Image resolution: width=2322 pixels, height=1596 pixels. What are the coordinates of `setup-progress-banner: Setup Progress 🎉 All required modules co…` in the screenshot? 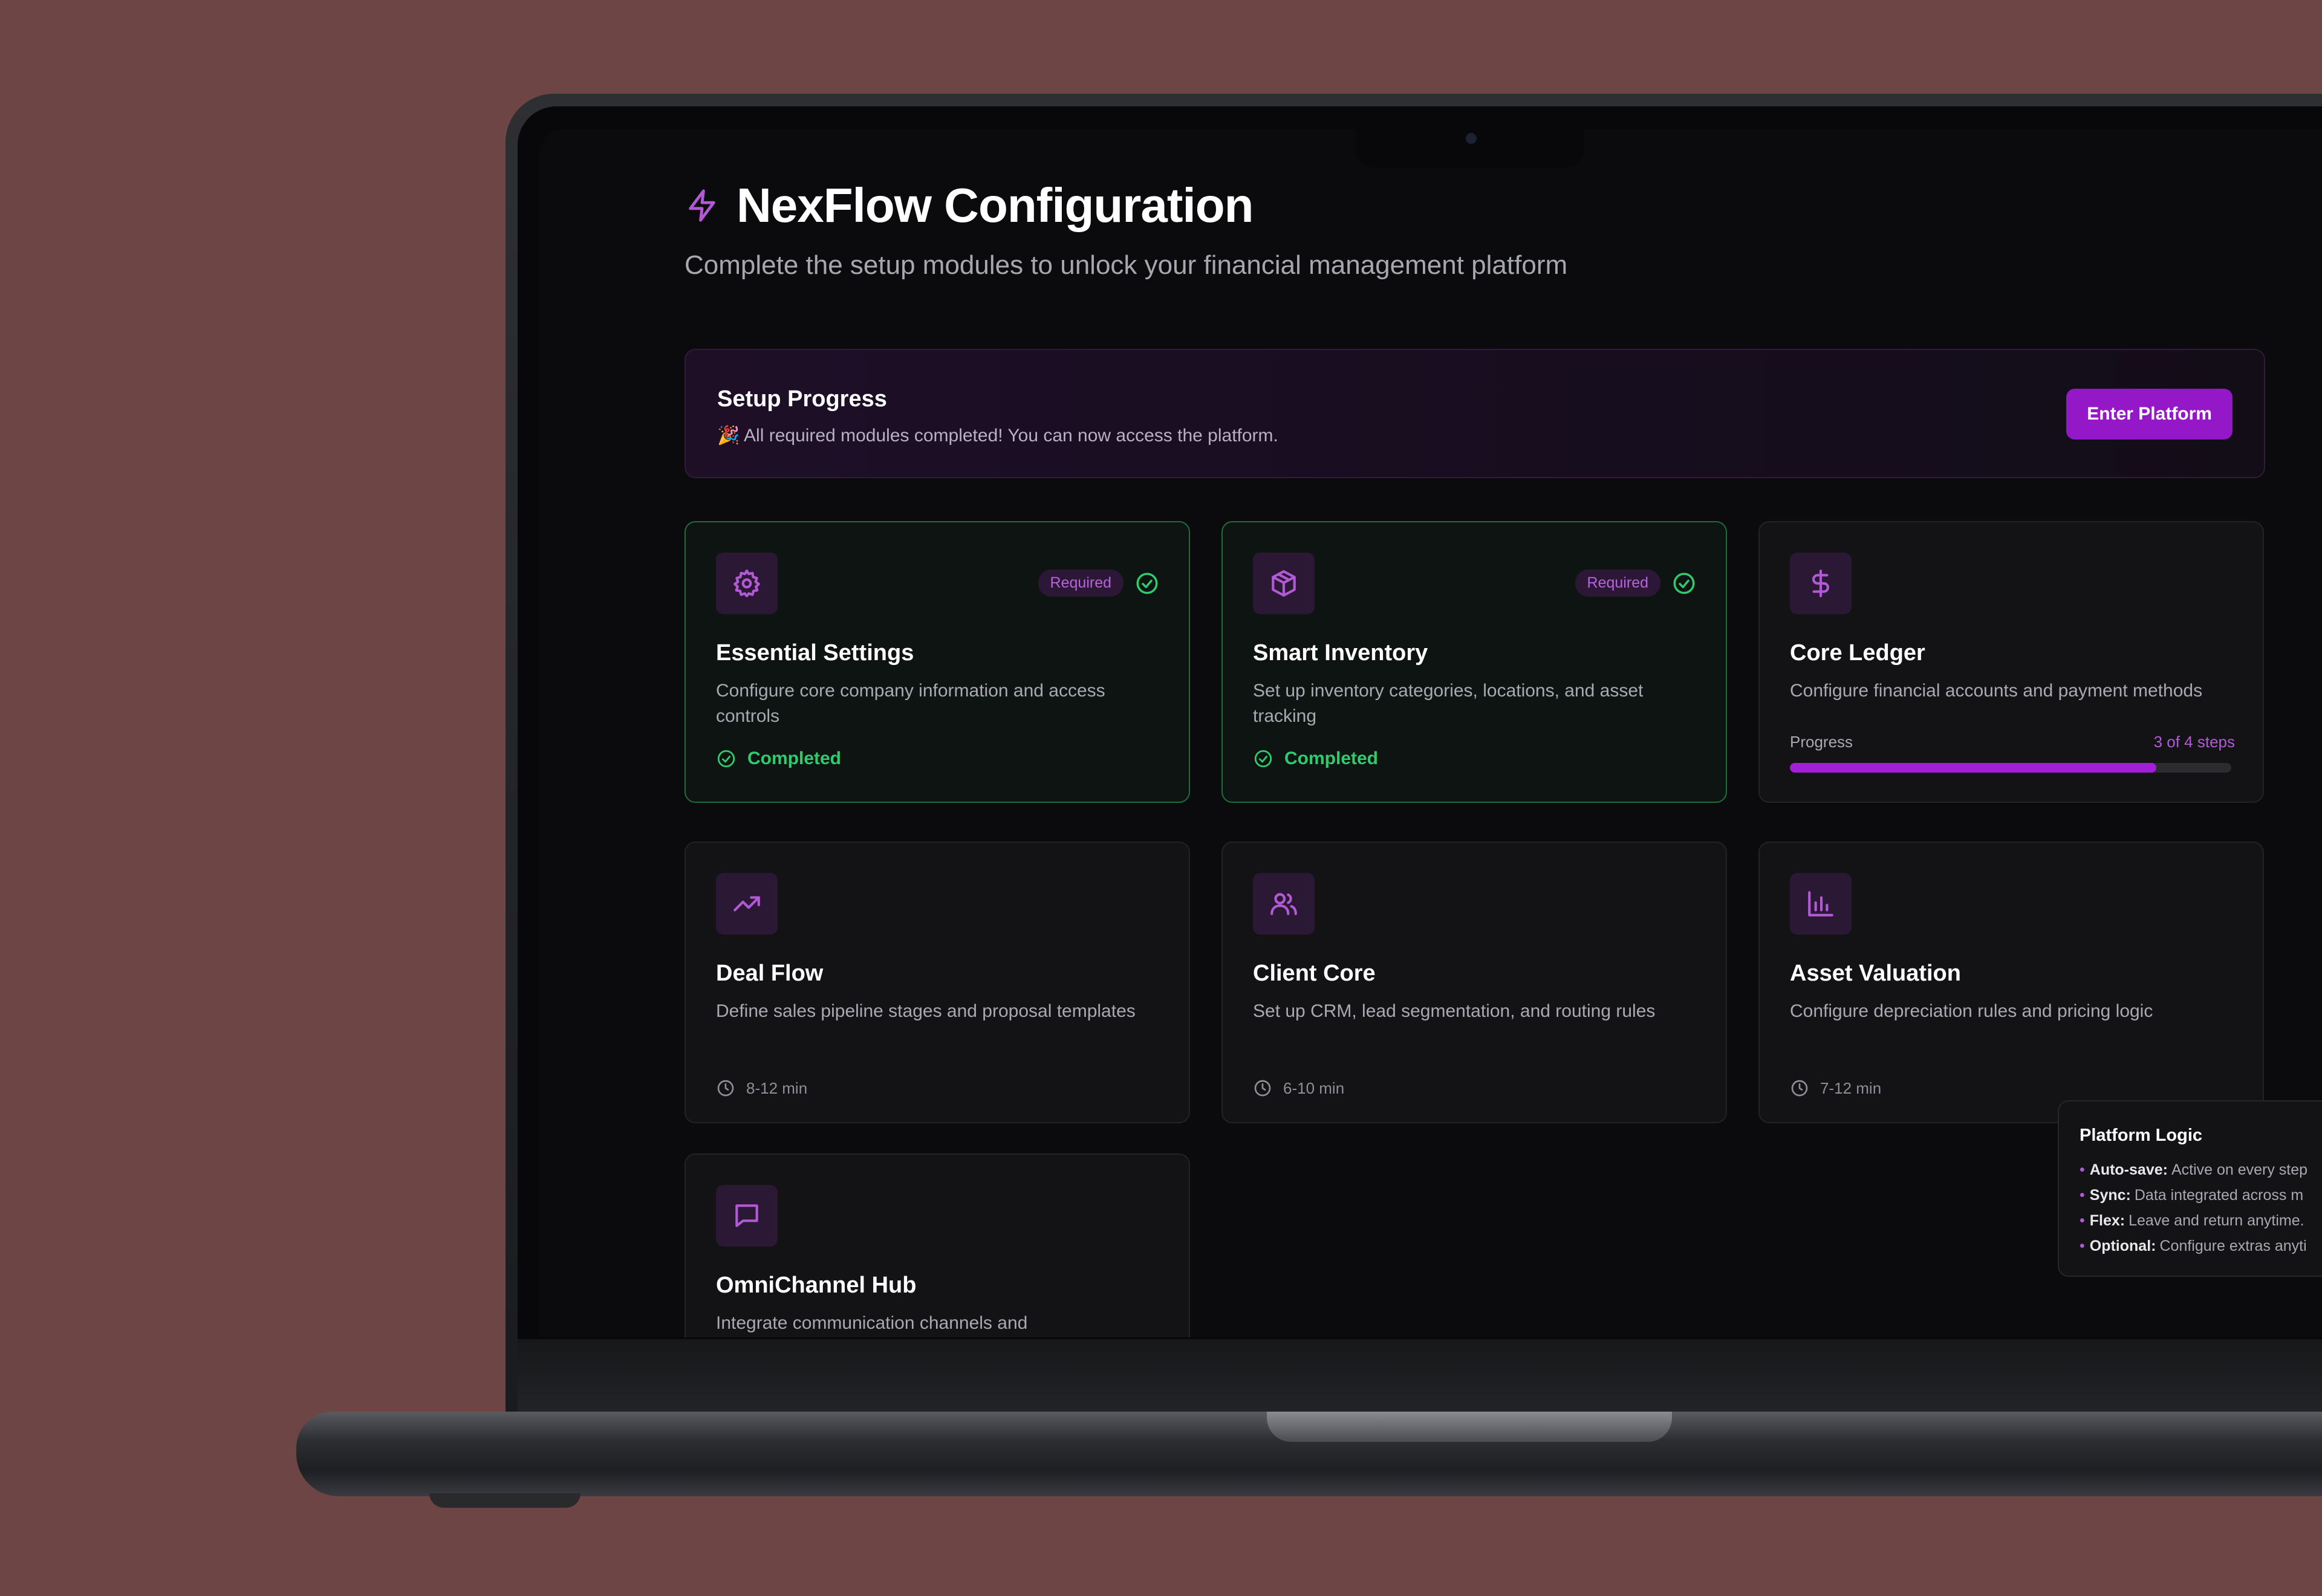 It's located at (1475, 413).